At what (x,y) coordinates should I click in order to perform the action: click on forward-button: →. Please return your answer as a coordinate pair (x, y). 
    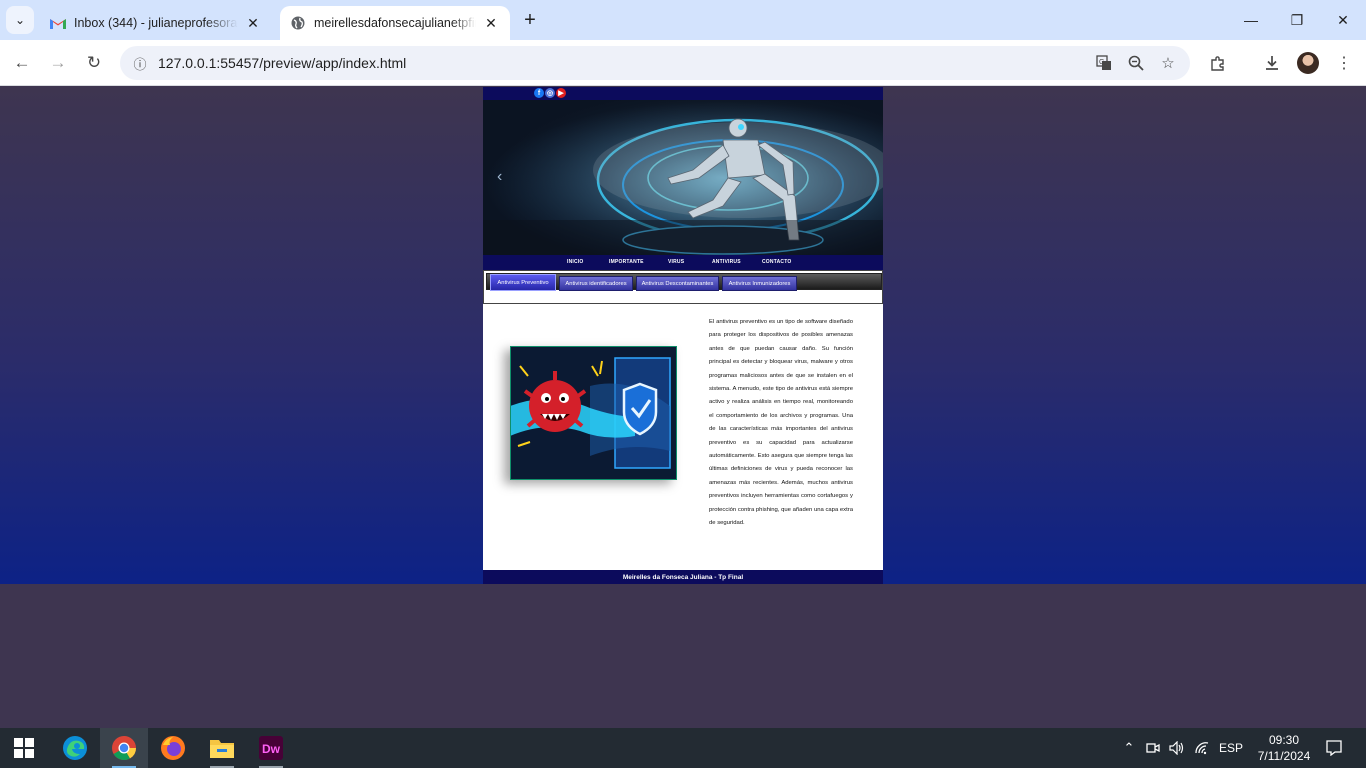
    Looking at the image, I should click on (58, 63).